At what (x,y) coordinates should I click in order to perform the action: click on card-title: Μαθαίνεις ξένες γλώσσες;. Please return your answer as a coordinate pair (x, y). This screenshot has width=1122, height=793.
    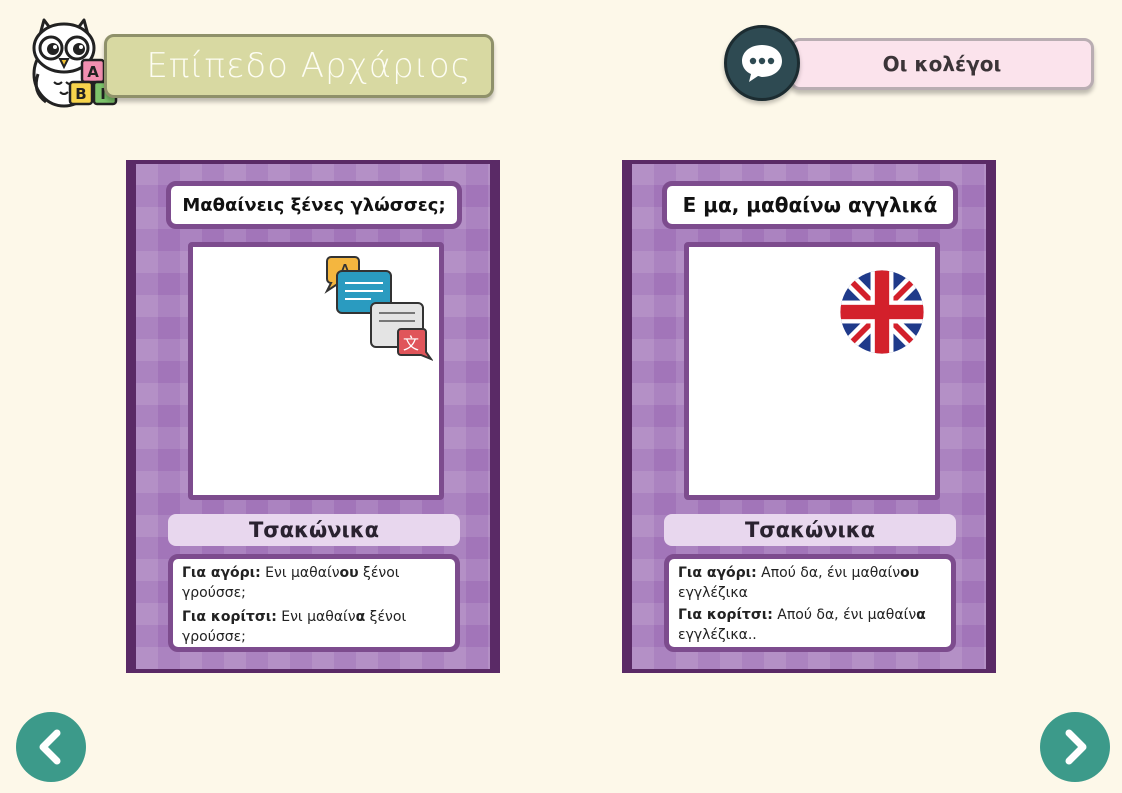
    Looking at the image, I should click on (314, 205).